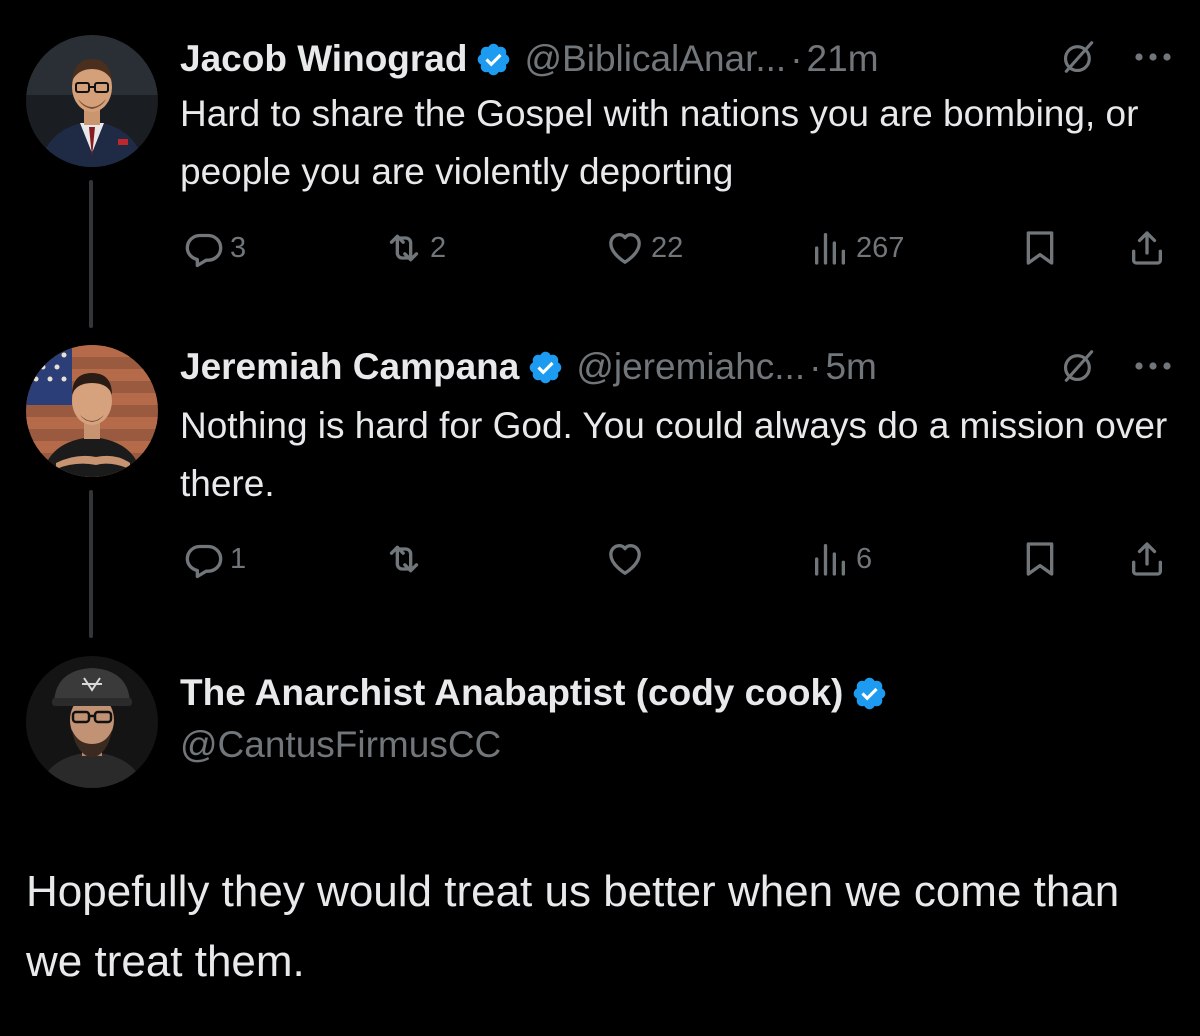 The image size is (1200, 1036). Describe the element at coordinates (880, 248) in the screenshot. I see `view-count: 267` at that location.